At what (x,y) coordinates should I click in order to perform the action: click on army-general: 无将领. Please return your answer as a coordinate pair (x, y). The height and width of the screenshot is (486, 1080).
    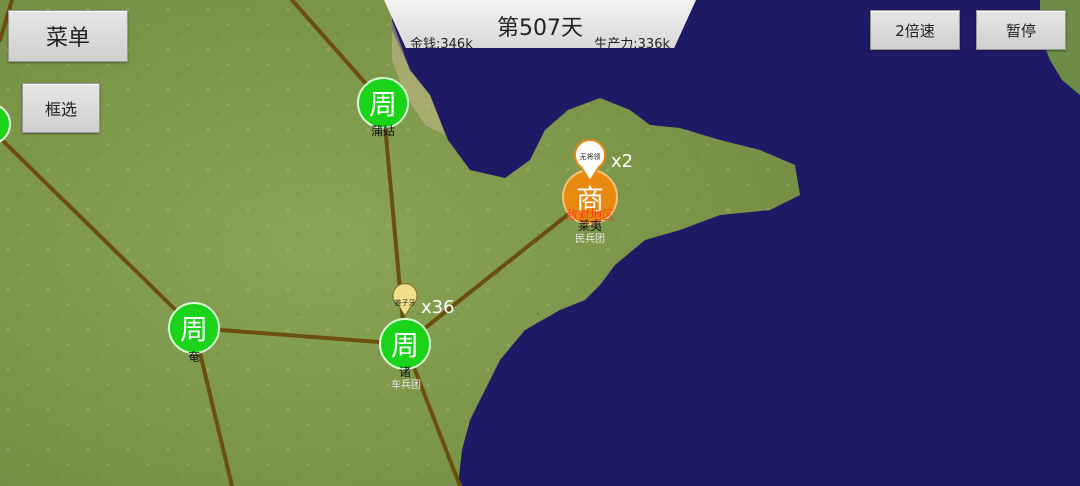
    Looking at the image, I should click on (590, 156).